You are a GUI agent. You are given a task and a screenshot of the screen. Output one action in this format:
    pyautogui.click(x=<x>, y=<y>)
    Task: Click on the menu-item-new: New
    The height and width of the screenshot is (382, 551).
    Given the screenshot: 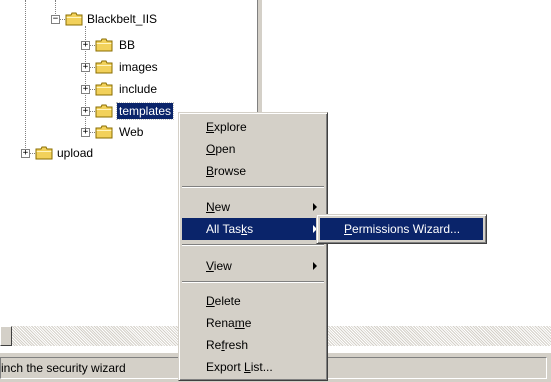 What is the action you would take?
    pyautogui.click(x=253, y=207)
    